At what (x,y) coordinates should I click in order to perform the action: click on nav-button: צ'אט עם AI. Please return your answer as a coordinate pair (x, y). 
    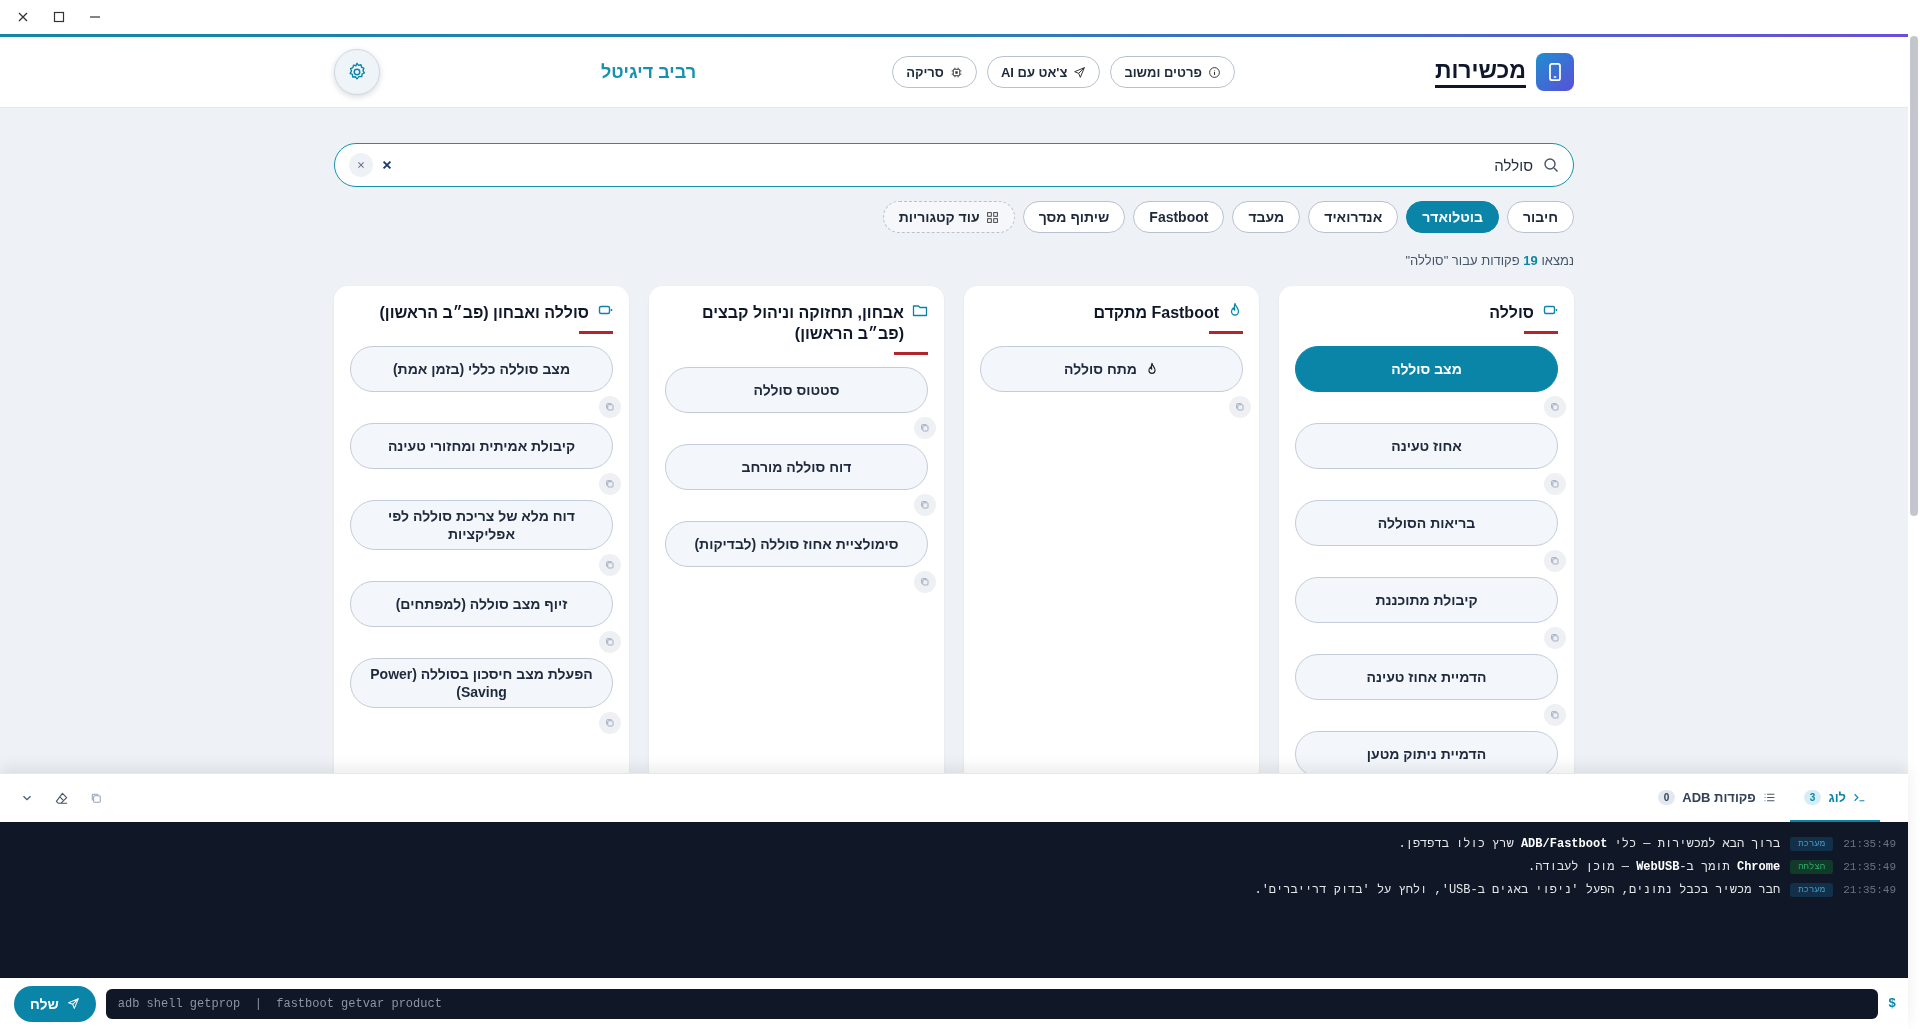
    Looking at the image, I should click on (1043, 72).